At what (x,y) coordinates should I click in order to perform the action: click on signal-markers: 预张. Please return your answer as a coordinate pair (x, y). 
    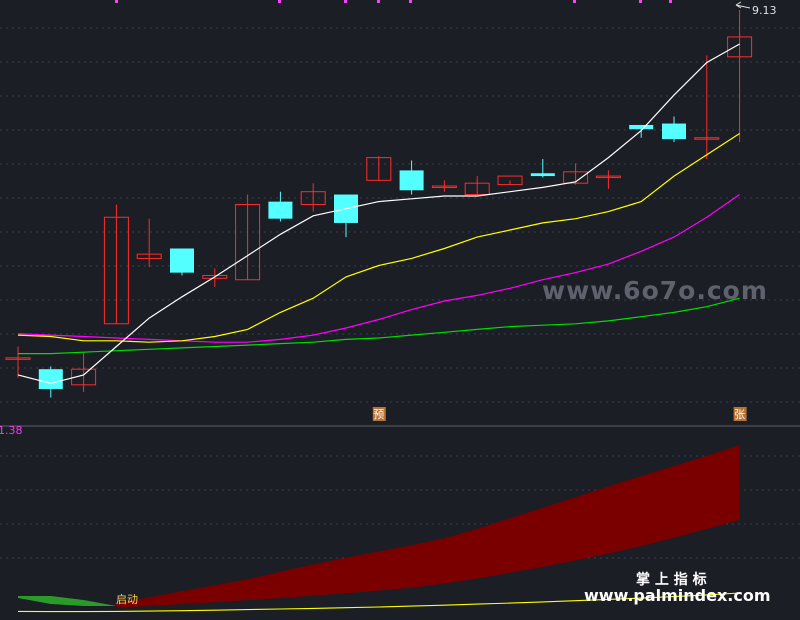
    Looking at the image, I should click on (559, 414).